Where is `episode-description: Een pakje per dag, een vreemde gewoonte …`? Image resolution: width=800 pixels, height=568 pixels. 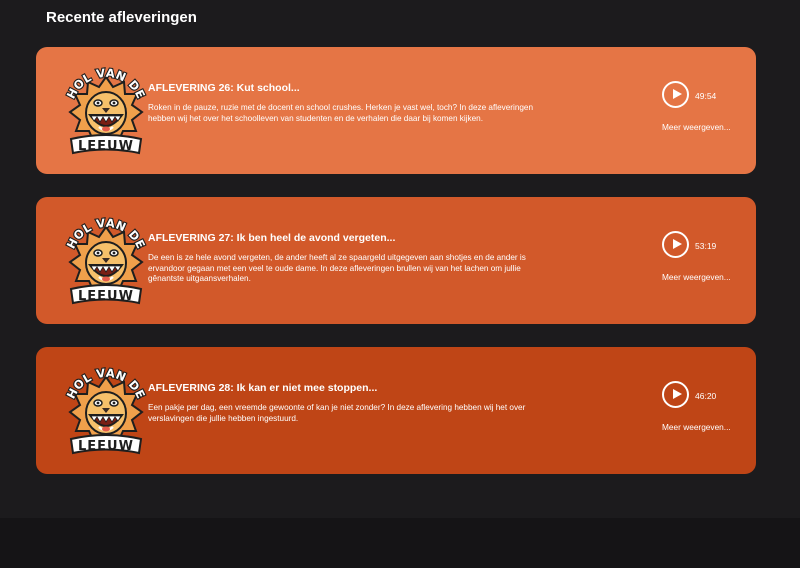 episode-description: Een pakje per dag, een vreemde gewoonte … is located at coordinates (337, 413).